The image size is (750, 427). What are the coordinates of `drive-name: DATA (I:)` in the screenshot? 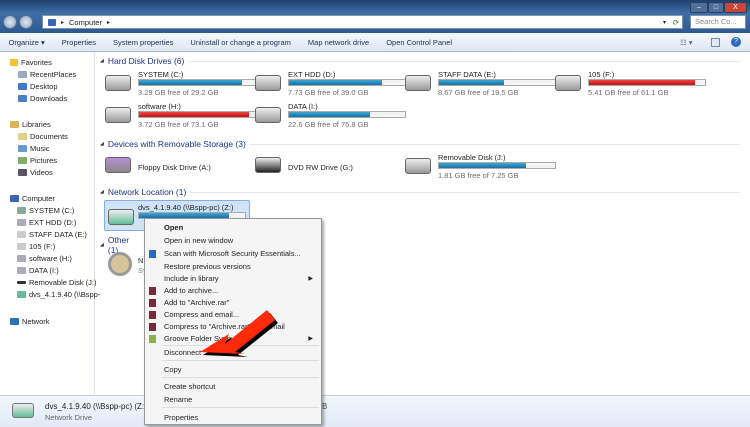 It's located at (303, 106).